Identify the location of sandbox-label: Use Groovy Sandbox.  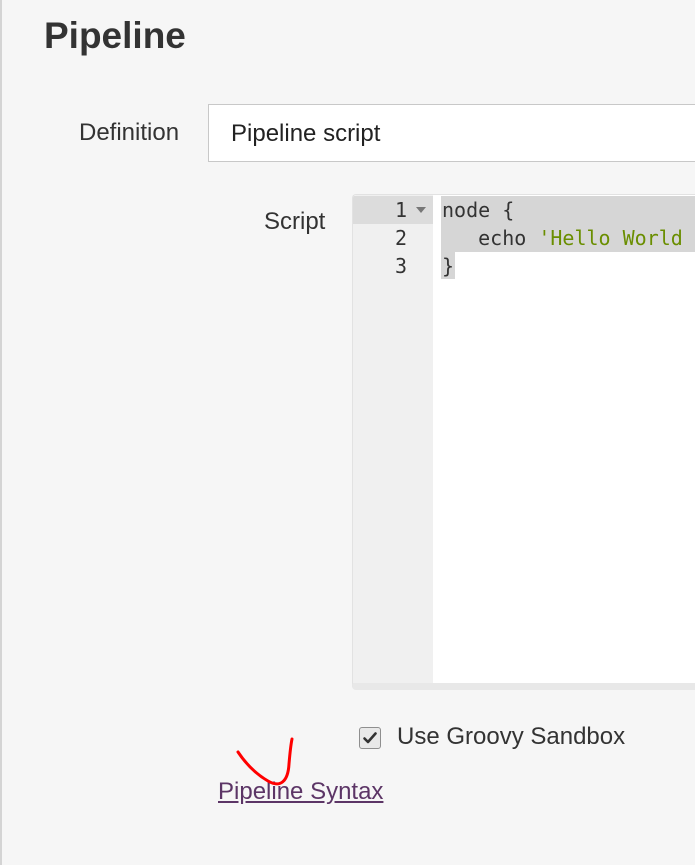
(511, 736).